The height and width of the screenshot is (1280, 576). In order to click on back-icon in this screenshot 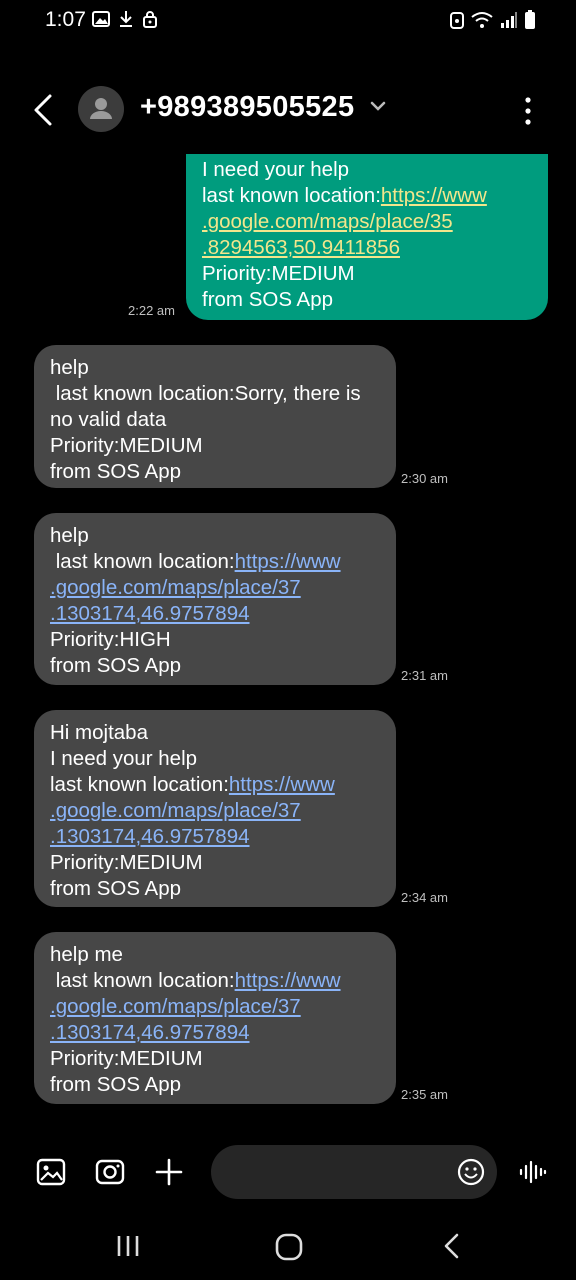, I will do `click(452, 1248)`.